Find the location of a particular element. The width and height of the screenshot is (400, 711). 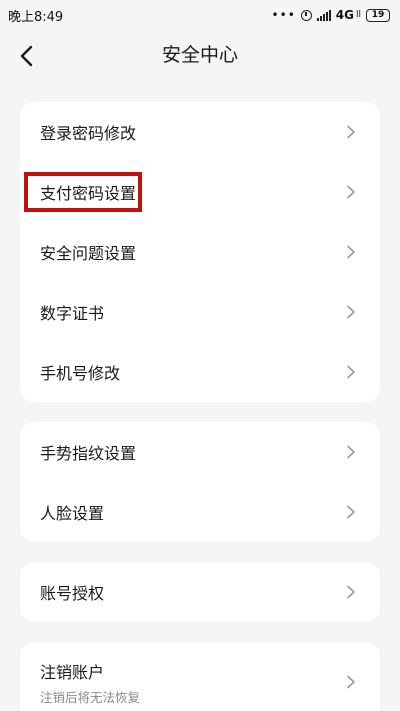

menu-item-label: 支付密码设置 is located at coordinates (88, 193).